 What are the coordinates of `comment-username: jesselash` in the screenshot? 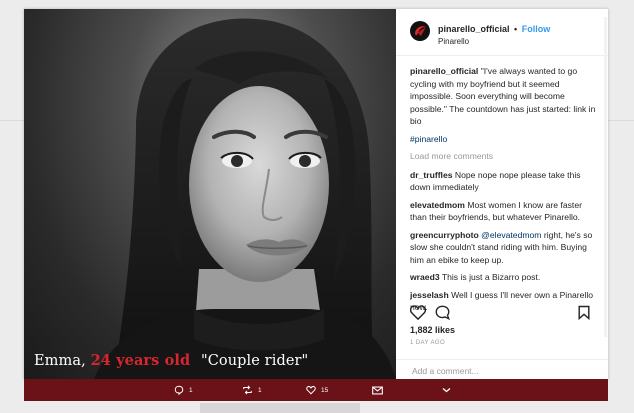 It's located at (429, 295).